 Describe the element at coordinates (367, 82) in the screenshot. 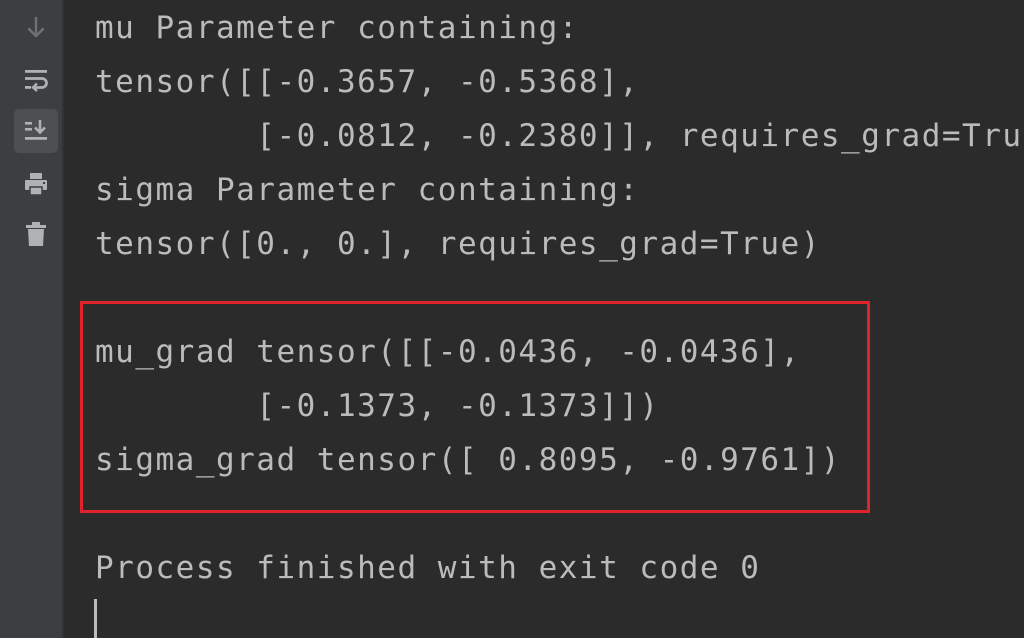

I see `console-line: tensor([[-0.3657, -0.5368],` at that location.